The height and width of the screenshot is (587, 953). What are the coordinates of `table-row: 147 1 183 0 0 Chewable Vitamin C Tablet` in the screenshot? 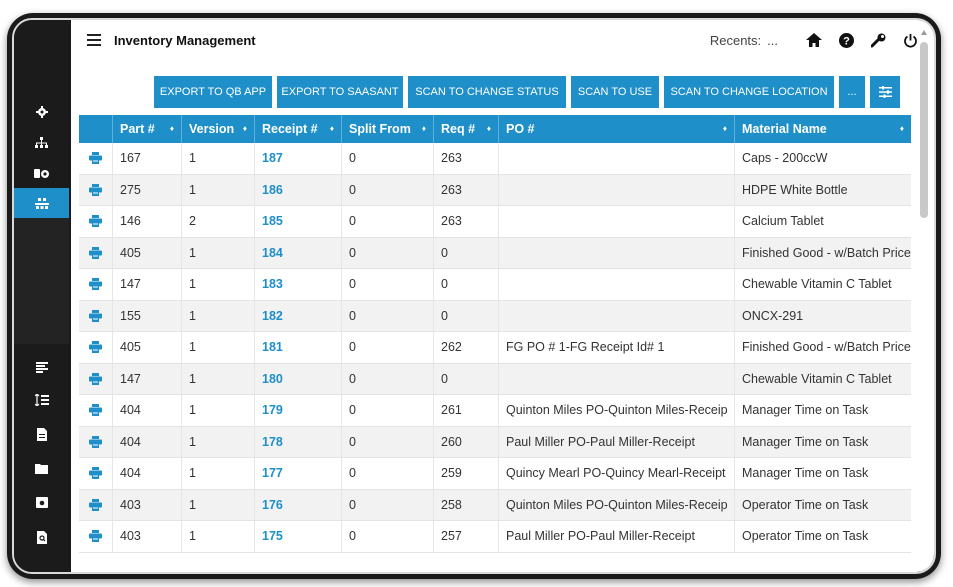 It's located at (495, 285).